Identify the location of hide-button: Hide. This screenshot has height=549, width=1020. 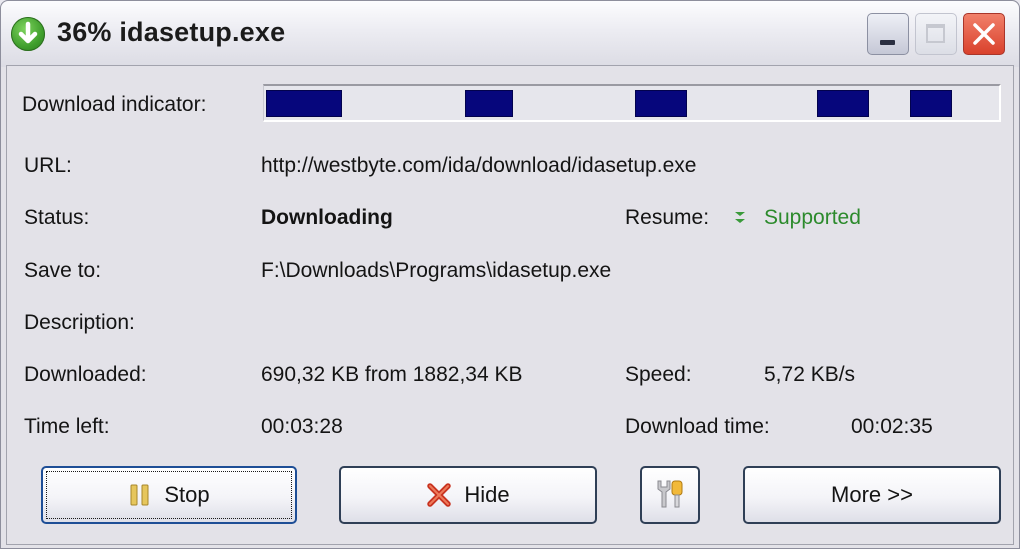
(468, 495).